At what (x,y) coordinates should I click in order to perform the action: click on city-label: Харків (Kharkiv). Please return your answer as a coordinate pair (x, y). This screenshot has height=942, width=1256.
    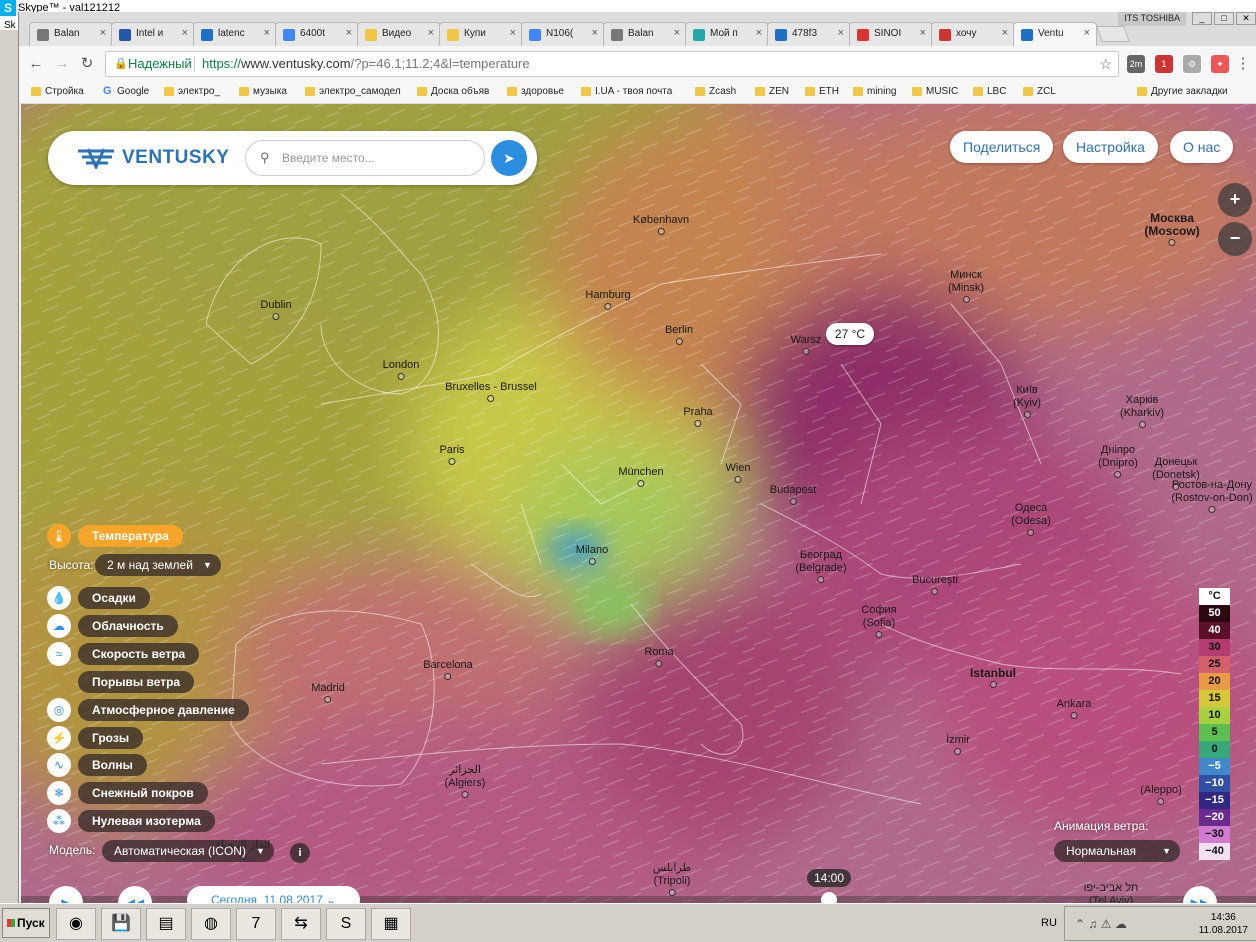
    Looking at the image, I should click on (1142, 411).